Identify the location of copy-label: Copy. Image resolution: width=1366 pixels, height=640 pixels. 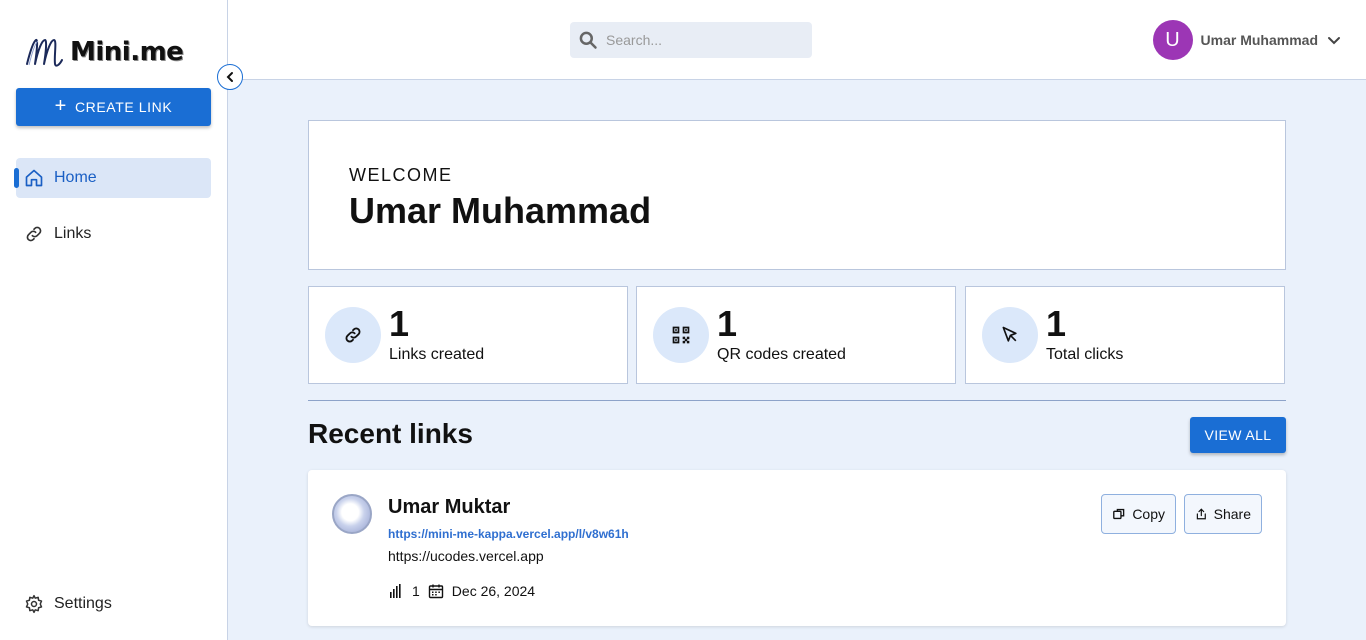
(1148, 514).